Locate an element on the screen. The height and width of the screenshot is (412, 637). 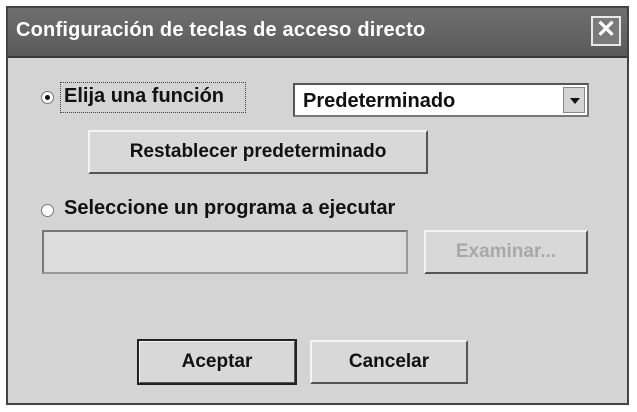
function-option-radio is located at coordinates (47, 97).